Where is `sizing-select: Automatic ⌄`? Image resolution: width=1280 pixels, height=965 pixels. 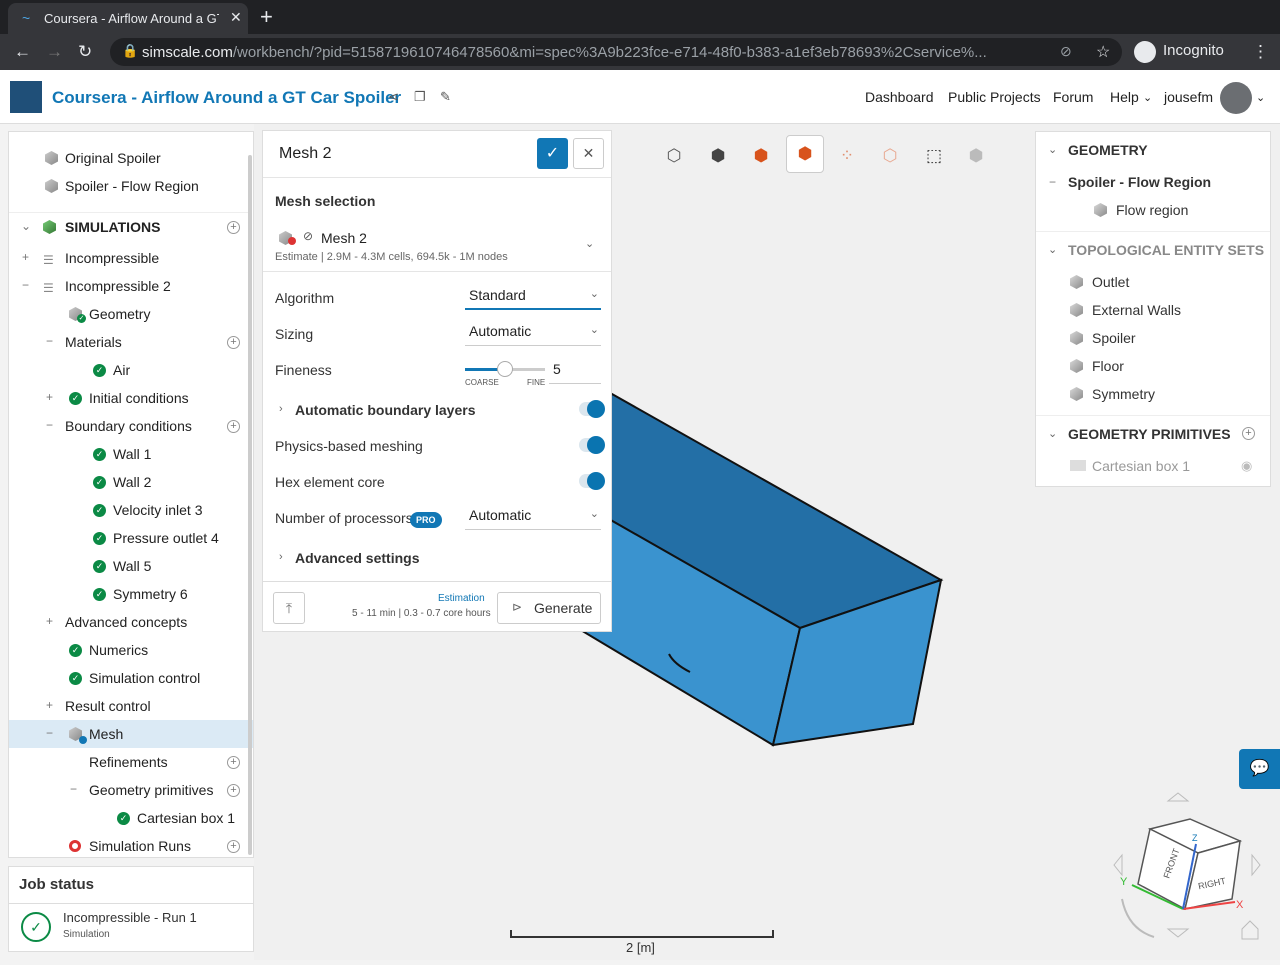
sizing-select: Automatic ⌄ is located at coordinates (533, 332).